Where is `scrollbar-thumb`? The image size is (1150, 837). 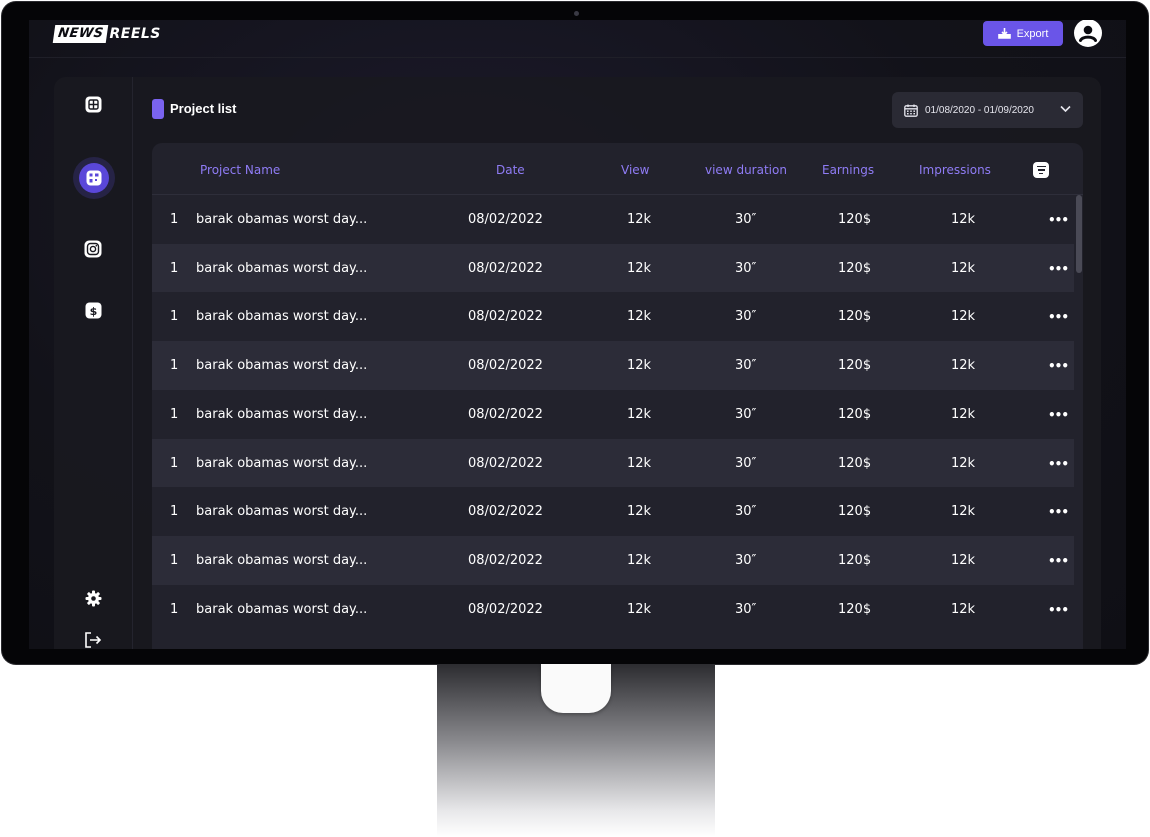 scrollbar-thumb is located at coordinates (1079, 234).